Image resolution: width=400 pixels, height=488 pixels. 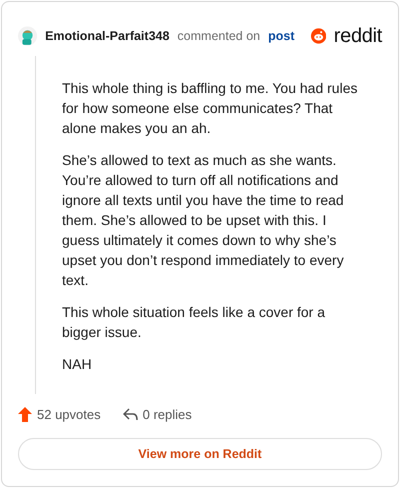 What do you see at coordinates (218, 36) in the screenshot?
I see `comment-action: commented on` at bounding box center [218, 36].